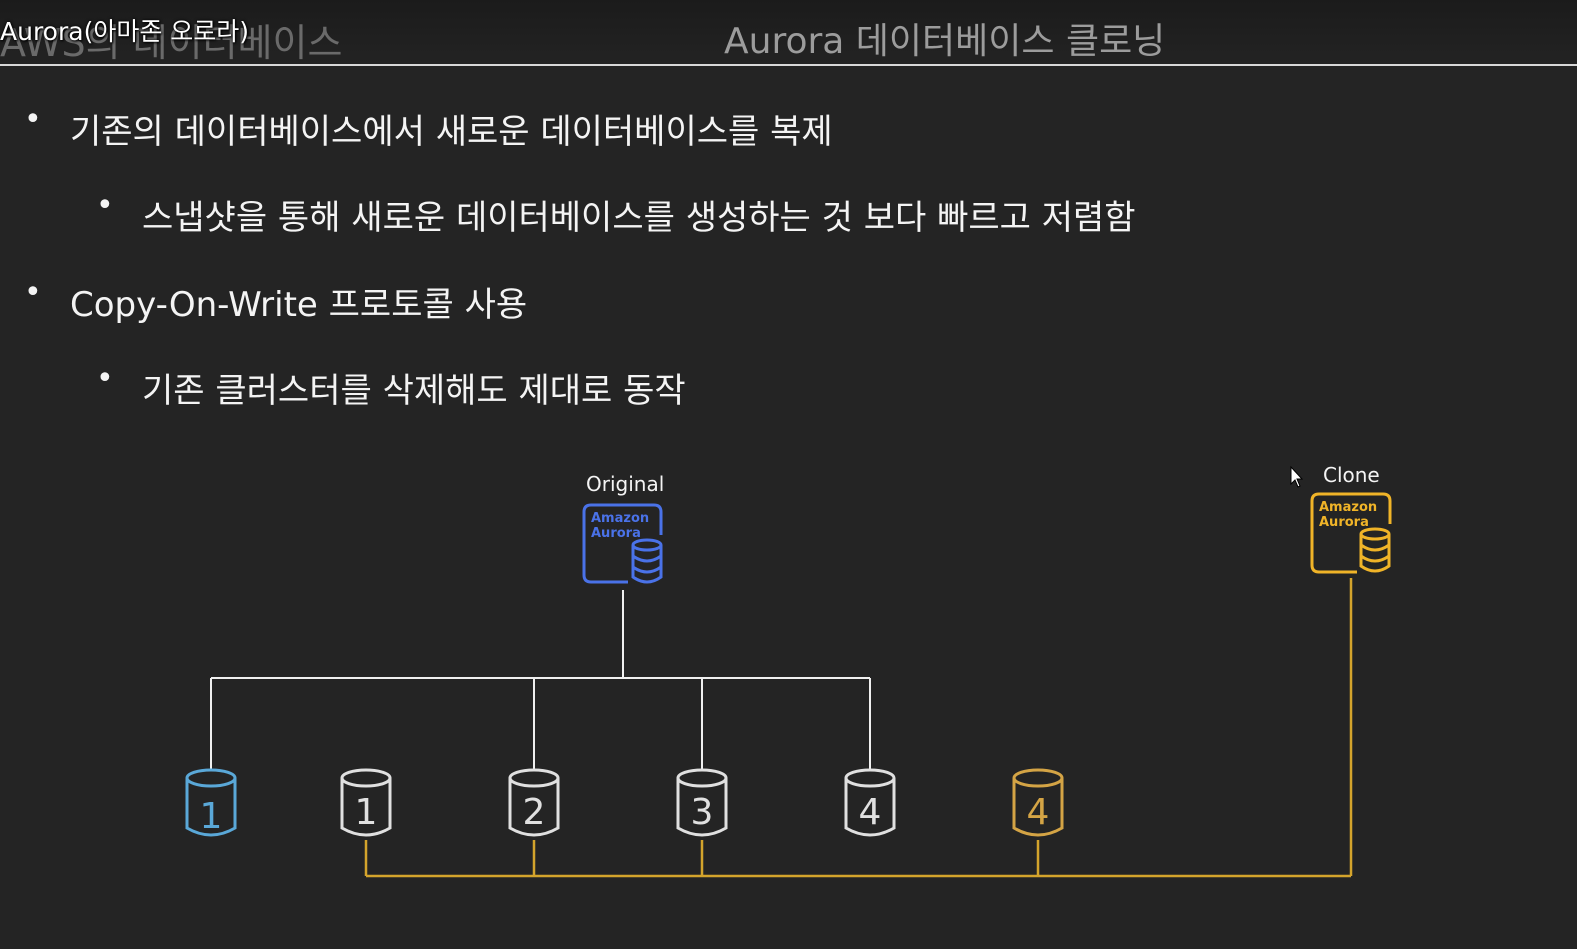 This screenshot has width=1577, height=949. What do you see at coordinates (1297, 476) in the screenshot?
I see `mouse-cursor-icon` at bounding box center [1297, 476].